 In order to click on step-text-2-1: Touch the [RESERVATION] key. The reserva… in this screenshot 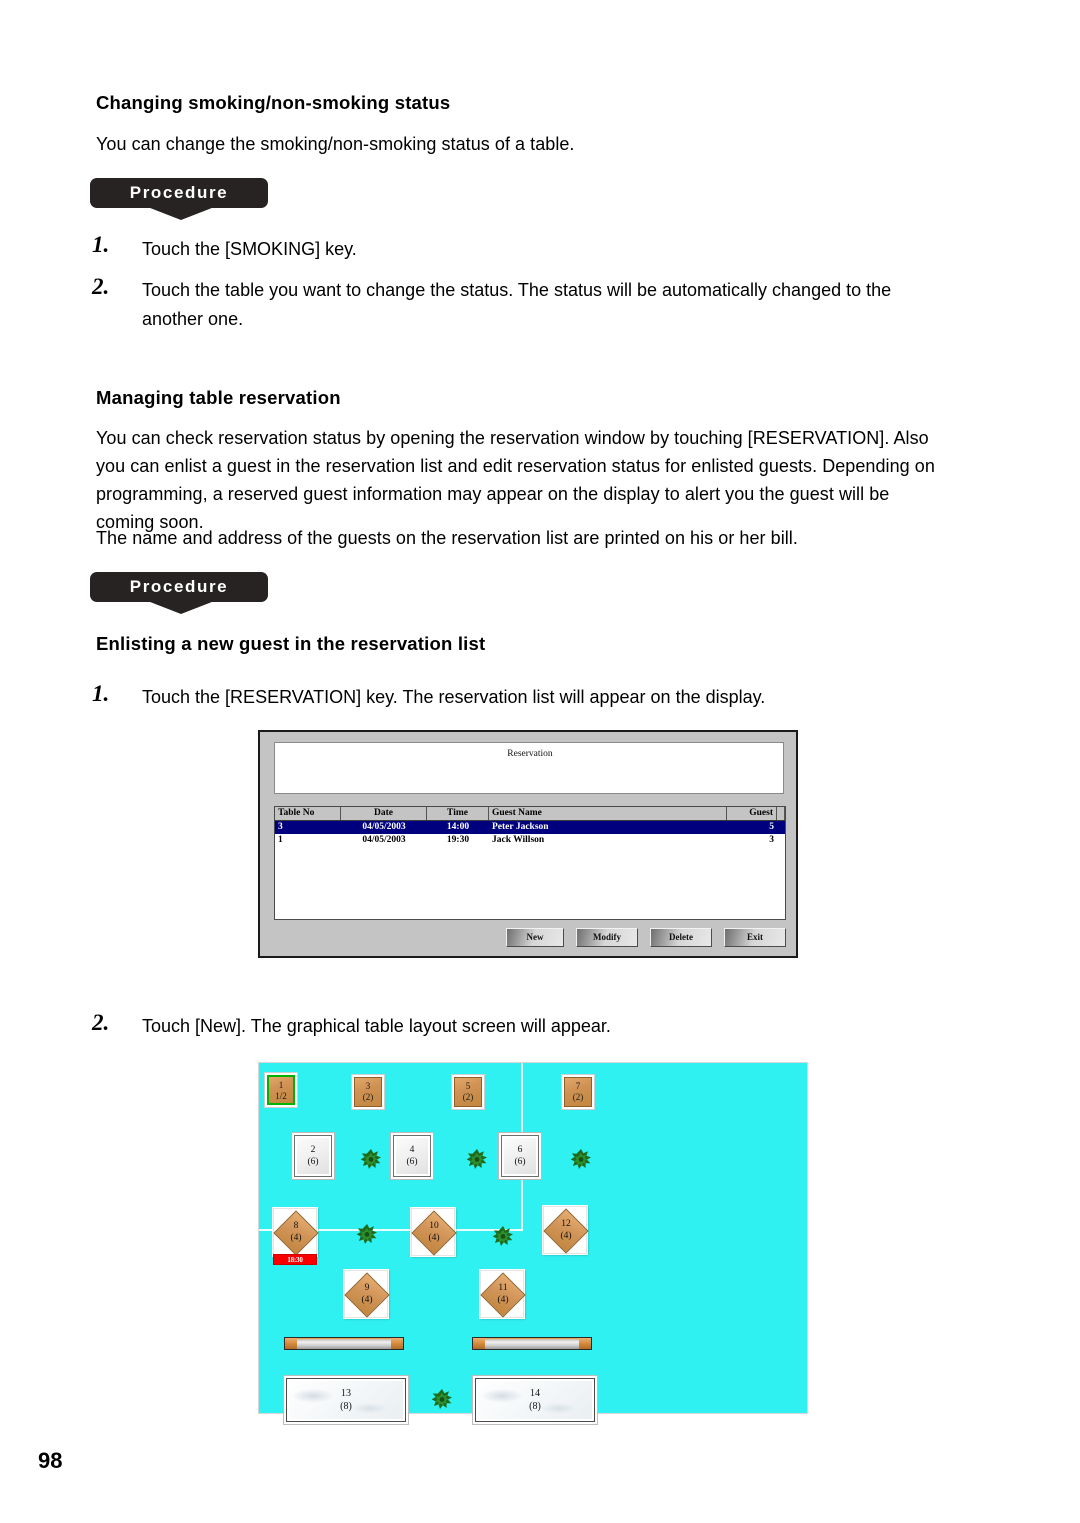, I will do `click(454, 697)`.